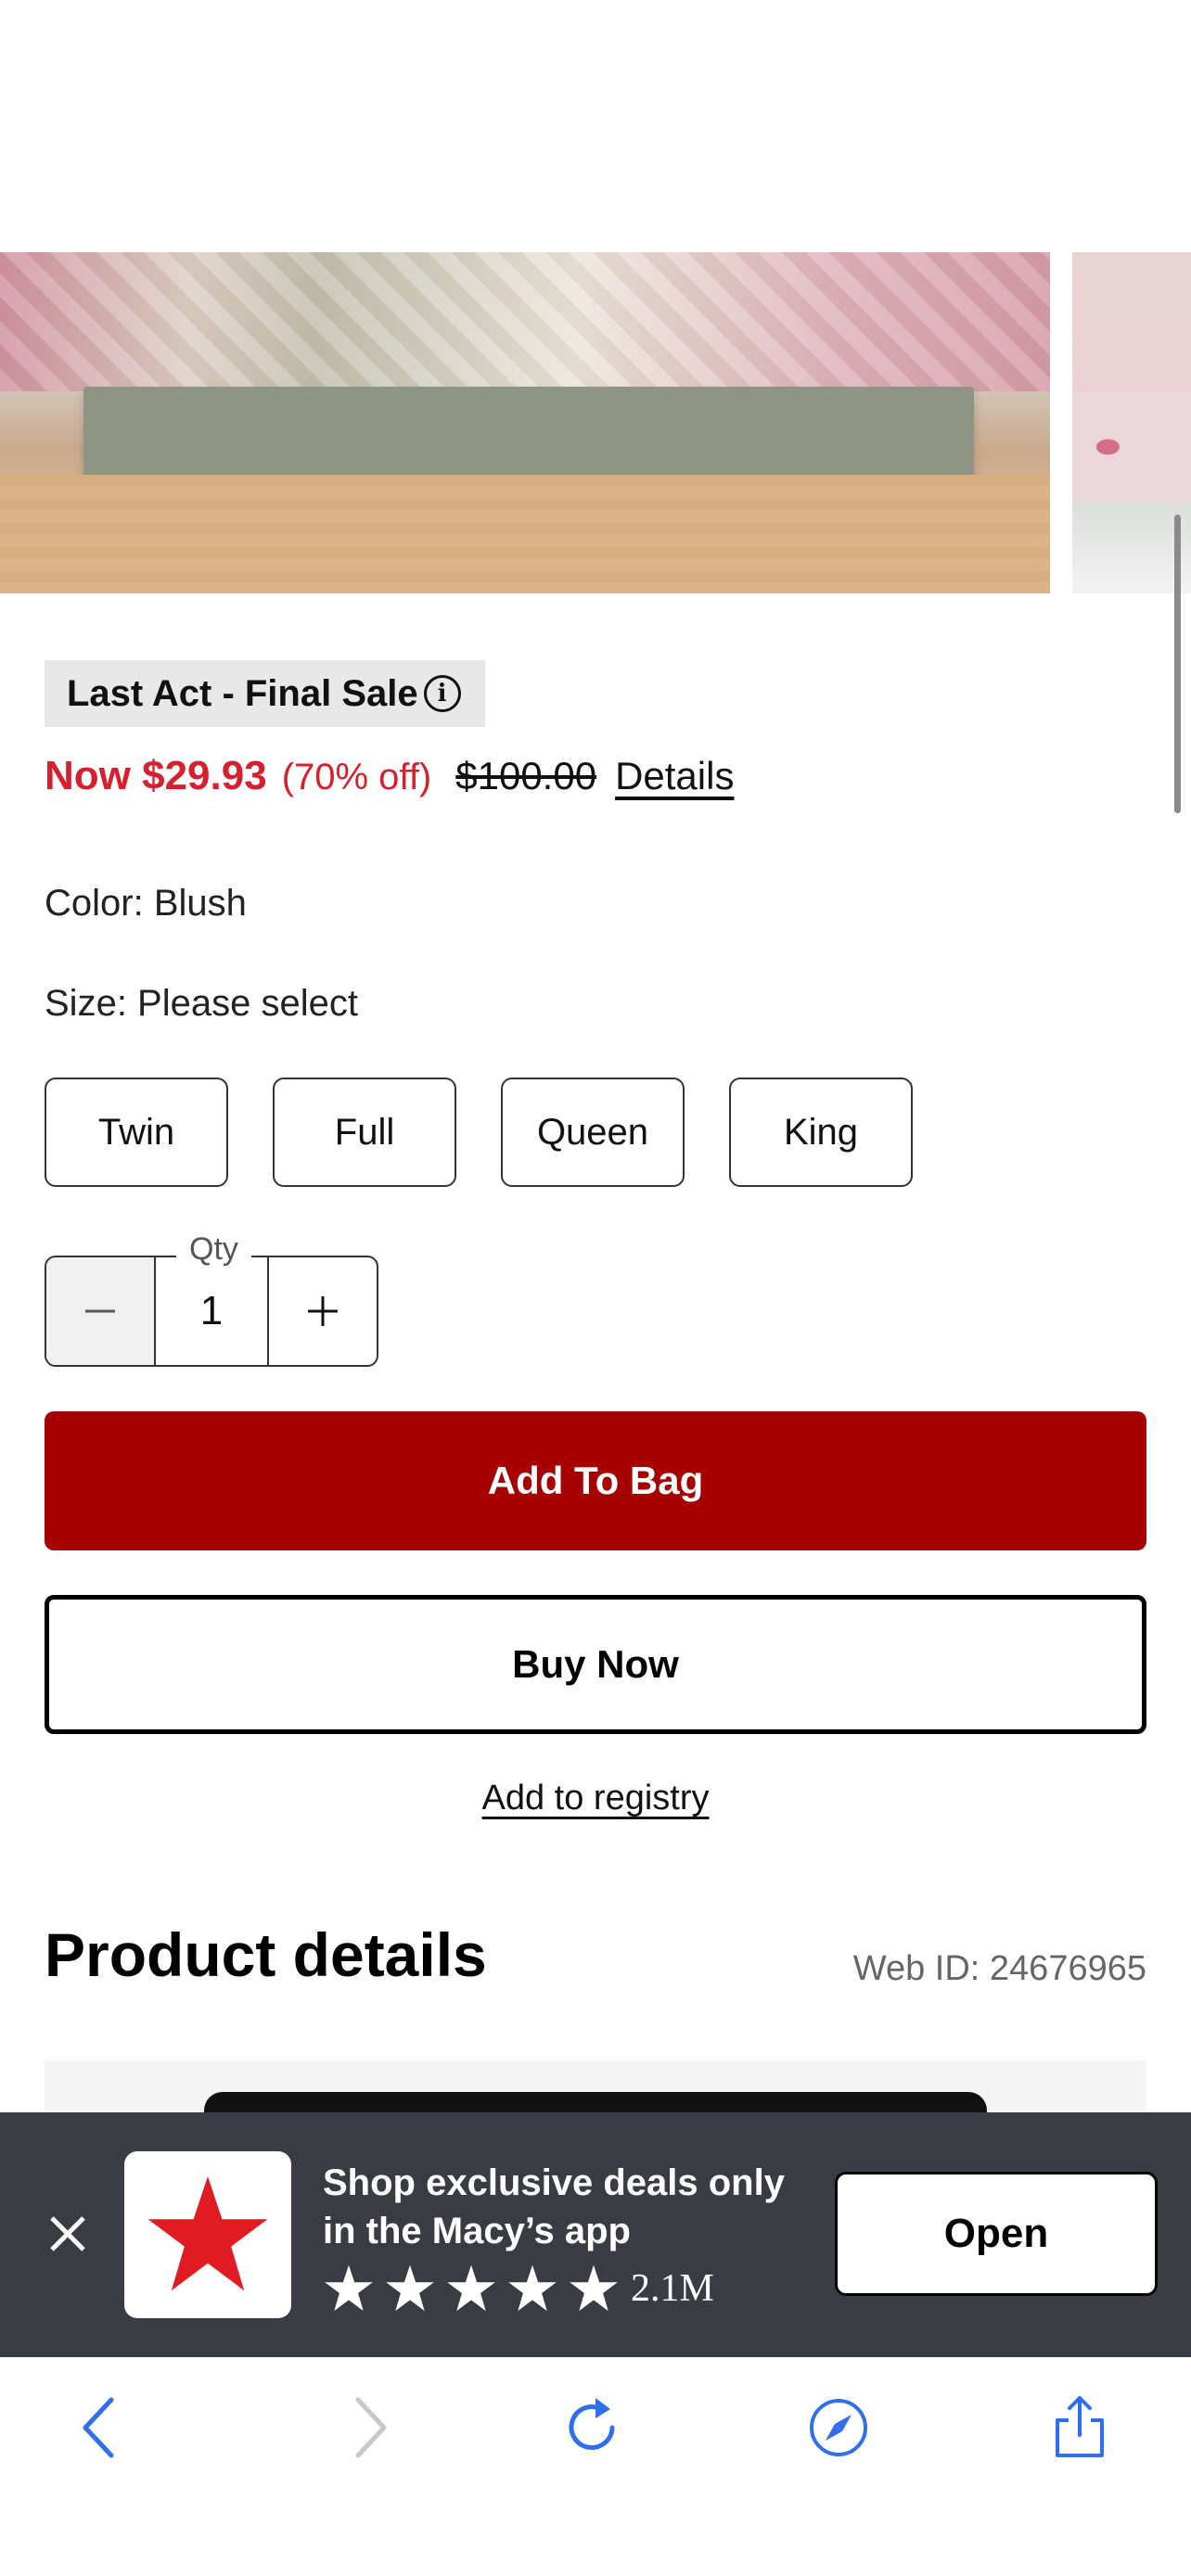  What do you see at coordinates (212, 1311) in the screenshot?
I see `qty-value: 1` at bounding box center [212, 1311].